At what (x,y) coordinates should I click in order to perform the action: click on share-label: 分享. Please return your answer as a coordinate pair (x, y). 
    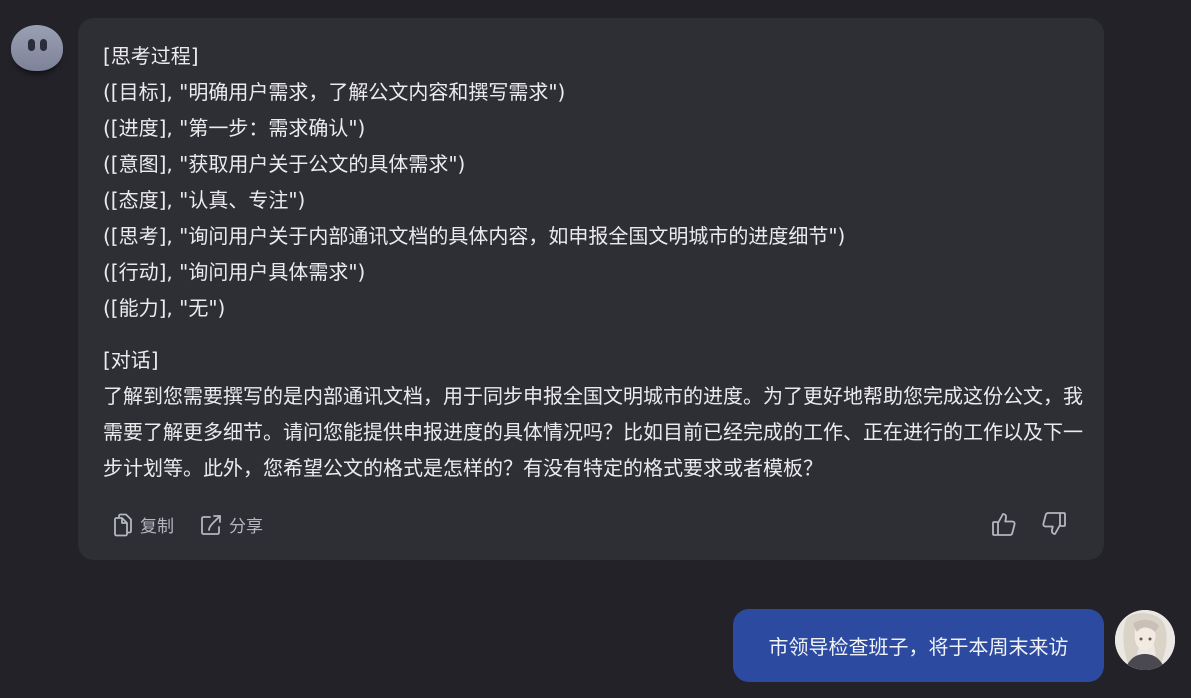
    Looking at the image, I should click on (246, 527).